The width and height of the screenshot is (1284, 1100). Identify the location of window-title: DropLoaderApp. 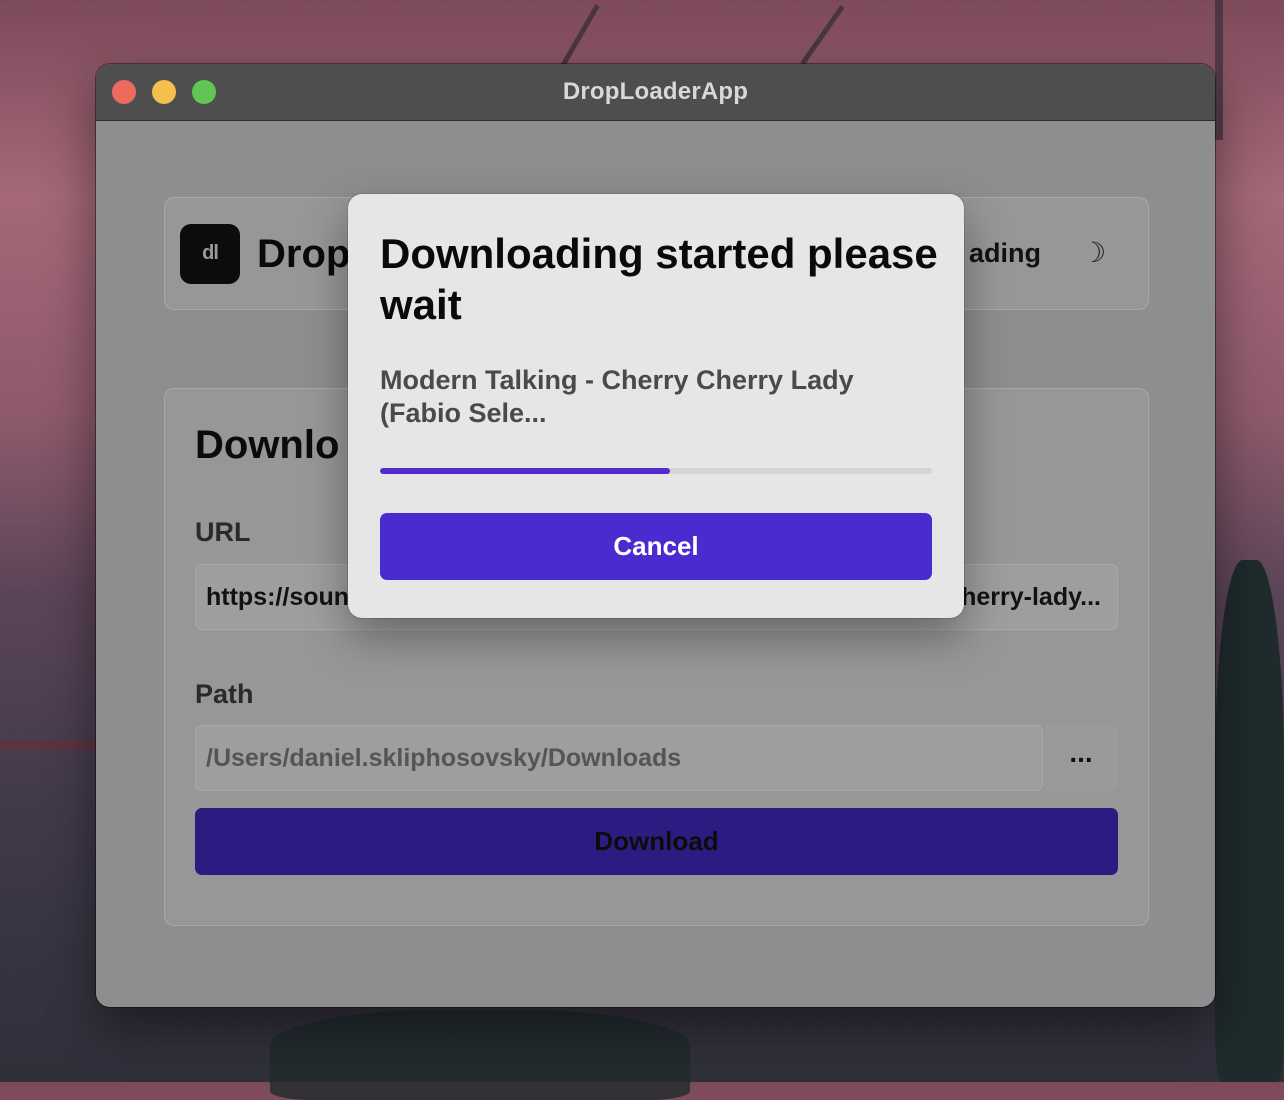
(655, 91).